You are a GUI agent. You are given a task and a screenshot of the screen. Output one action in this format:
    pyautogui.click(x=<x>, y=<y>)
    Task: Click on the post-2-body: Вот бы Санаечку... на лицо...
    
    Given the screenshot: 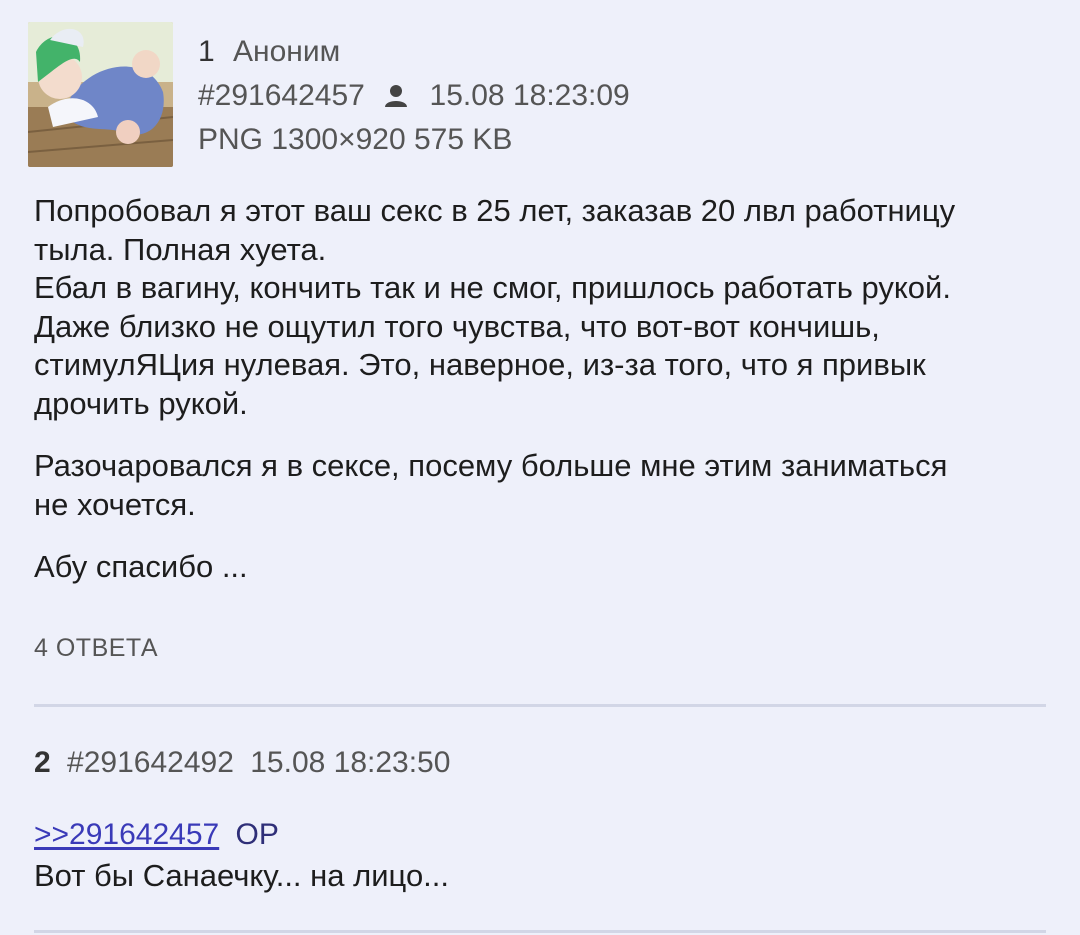 What is the action you would take?
    pyautogui.click(x=242, y=875)
    